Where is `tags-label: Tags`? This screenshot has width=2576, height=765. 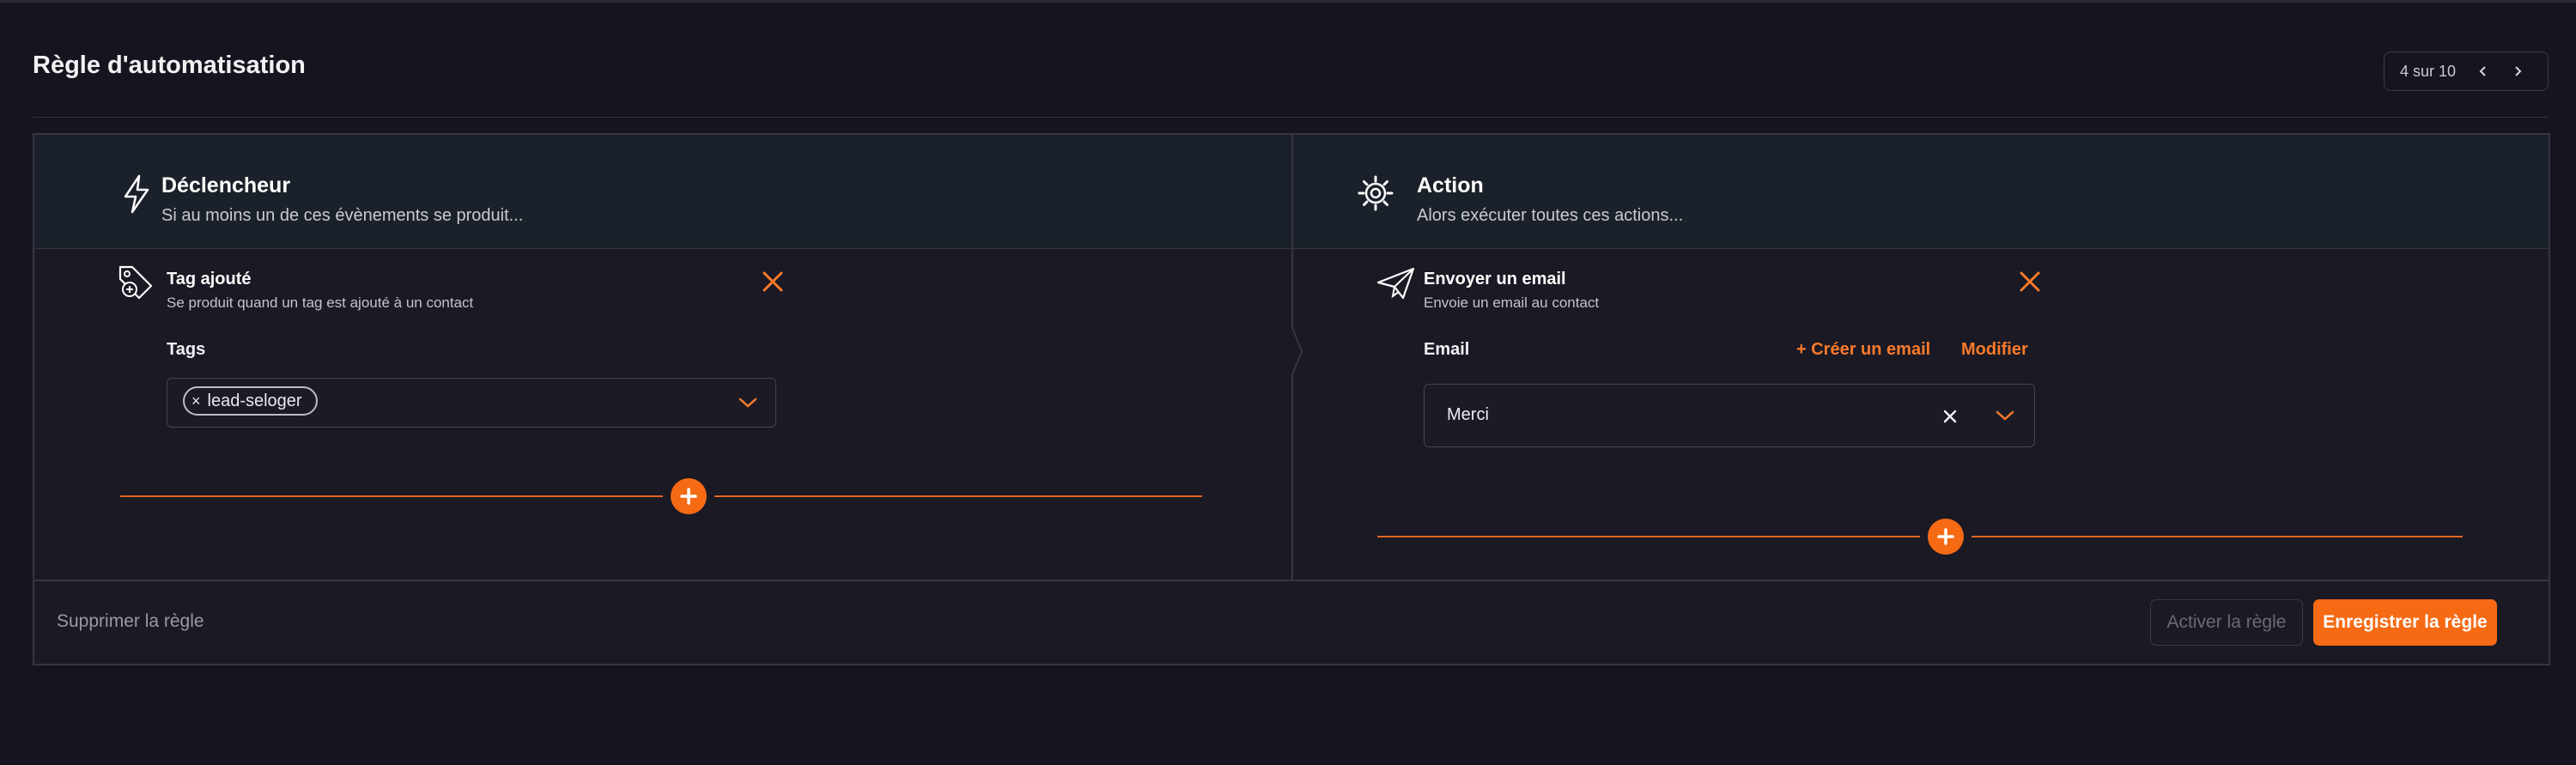 tags-label: Tags is located at coordinates (186, 350).